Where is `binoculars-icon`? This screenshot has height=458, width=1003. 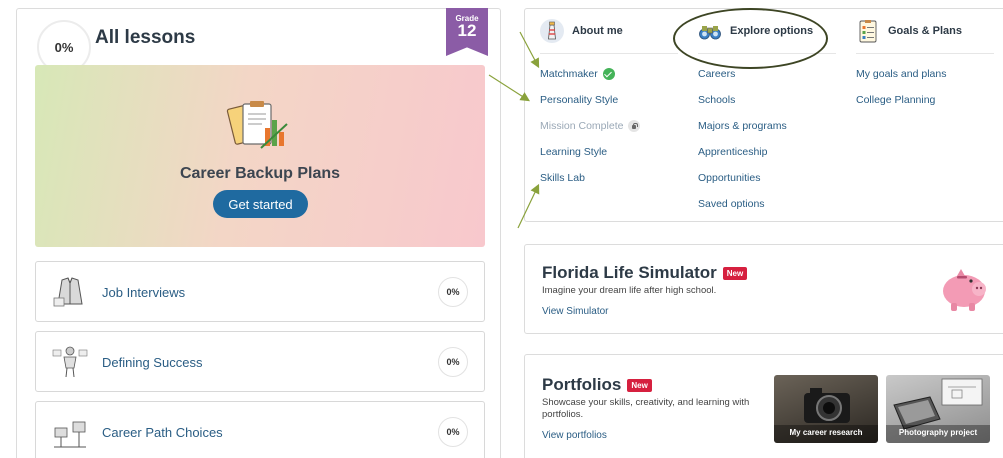 binoculars-icon is located at coordinates (710, 33).